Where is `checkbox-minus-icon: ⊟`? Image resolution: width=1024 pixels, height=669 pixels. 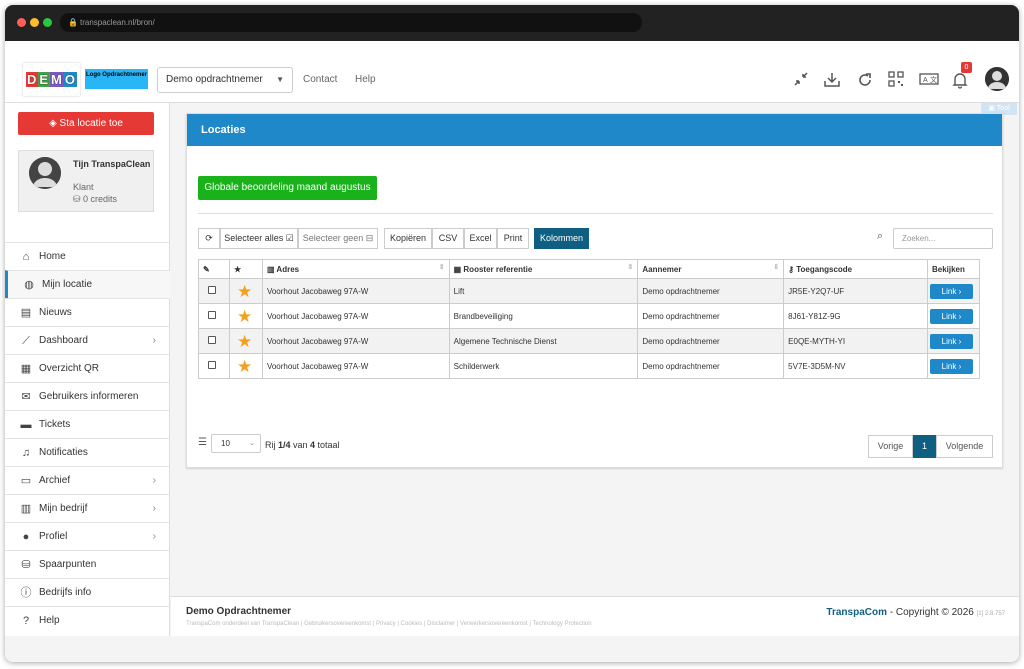
checkbox-minus-icon: ⊟ is located at coordinates (368, 238).